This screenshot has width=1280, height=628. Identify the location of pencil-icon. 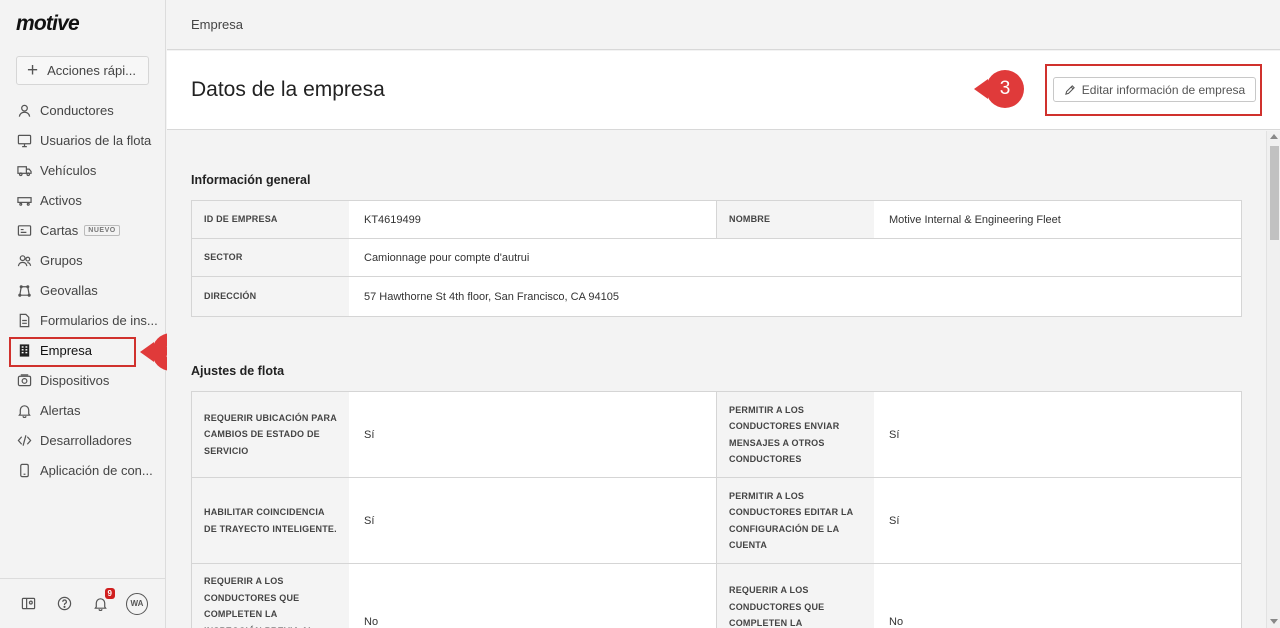
(1070, 90).